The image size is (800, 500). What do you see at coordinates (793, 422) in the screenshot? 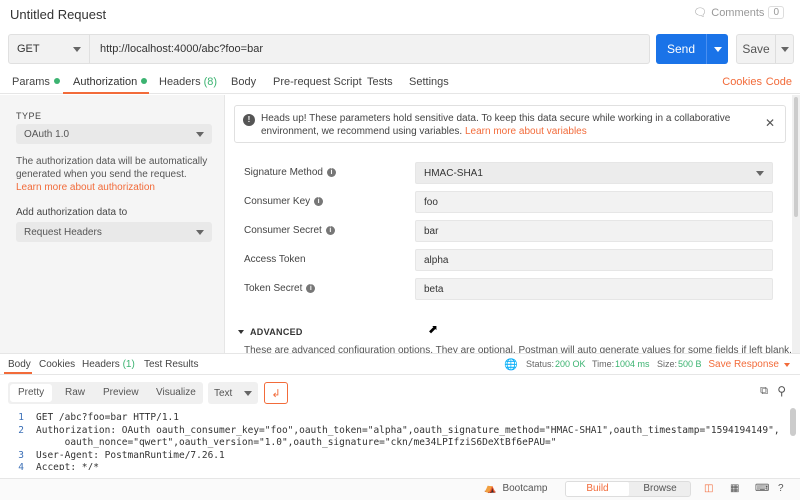
I see `code-scrollbar` at bounding box center [793, 422].